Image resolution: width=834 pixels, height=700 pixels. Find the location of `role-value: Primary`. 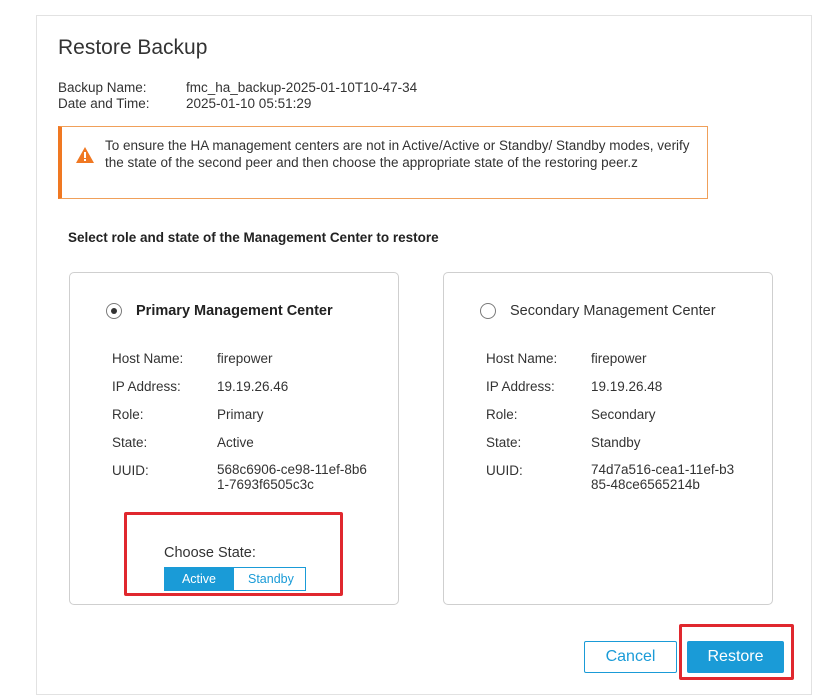

role-value: Primary is located at coordinates (240, 414).